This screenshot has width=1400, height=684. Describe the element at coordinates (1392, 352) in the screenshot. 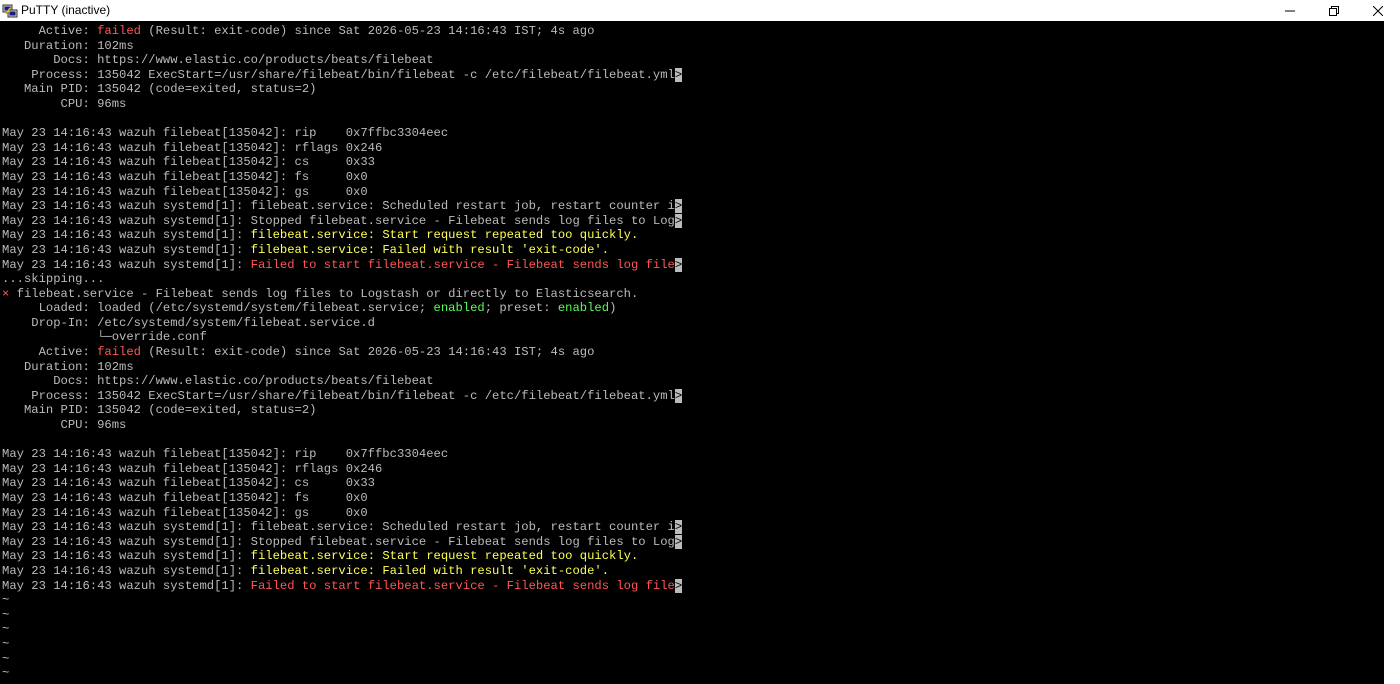

I see `vertical-scrollbar` at that location.